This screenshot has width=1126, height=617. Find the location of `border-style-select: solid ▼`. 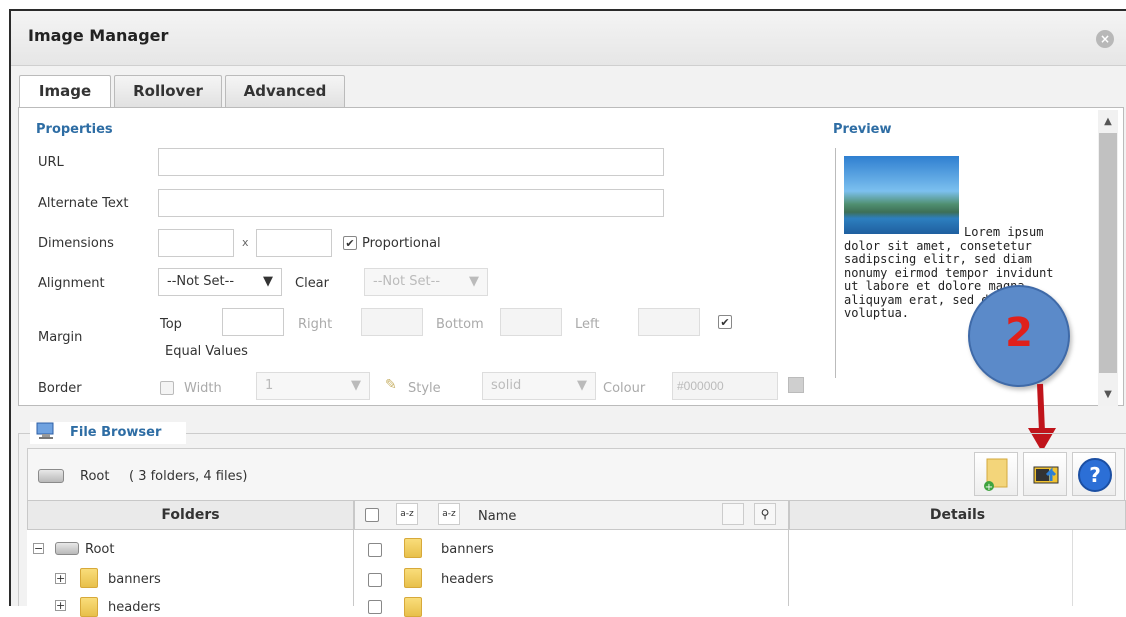

border-style-select: solid ▼ is located at coordinates (539, 386).